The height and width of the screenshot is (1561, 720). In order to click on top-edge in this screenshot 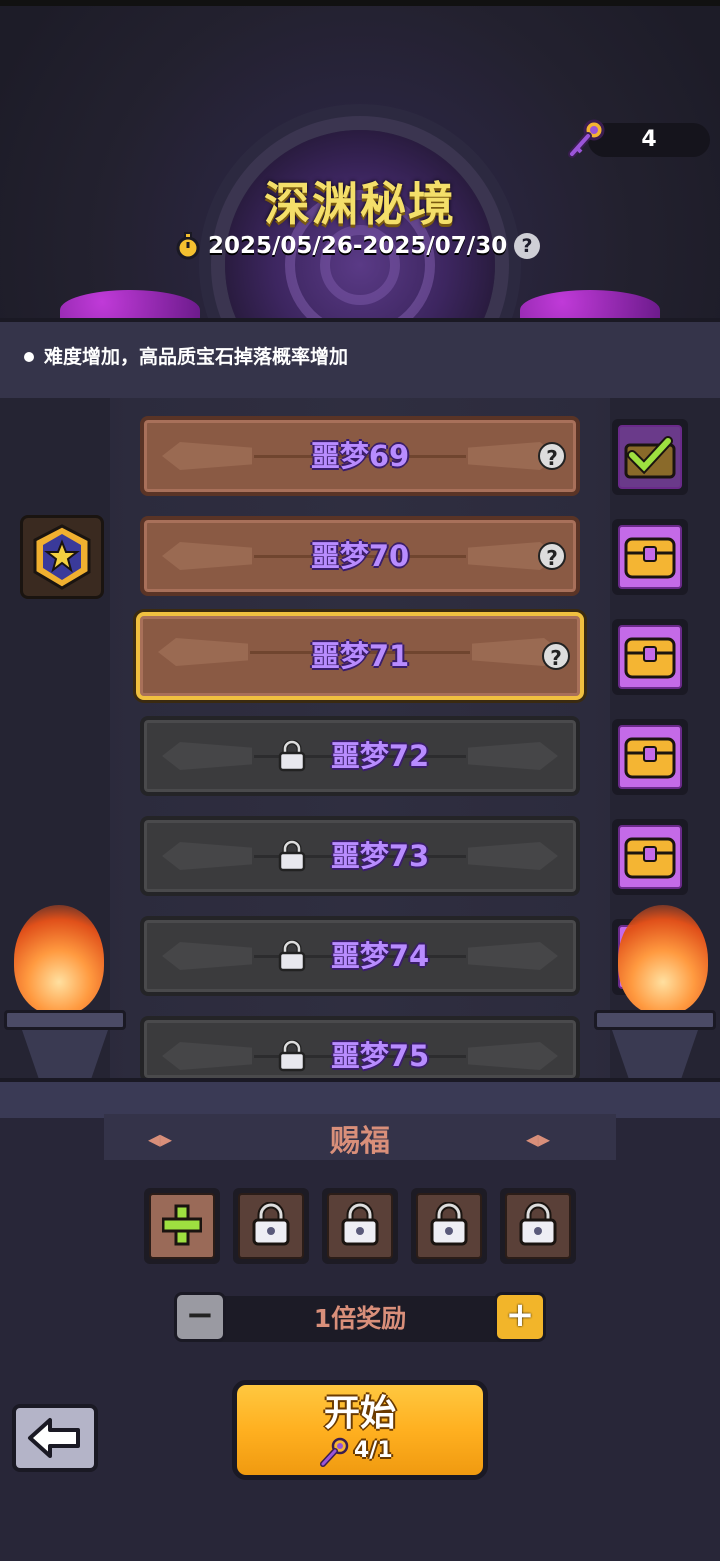, I will do `click(360, 3)`.